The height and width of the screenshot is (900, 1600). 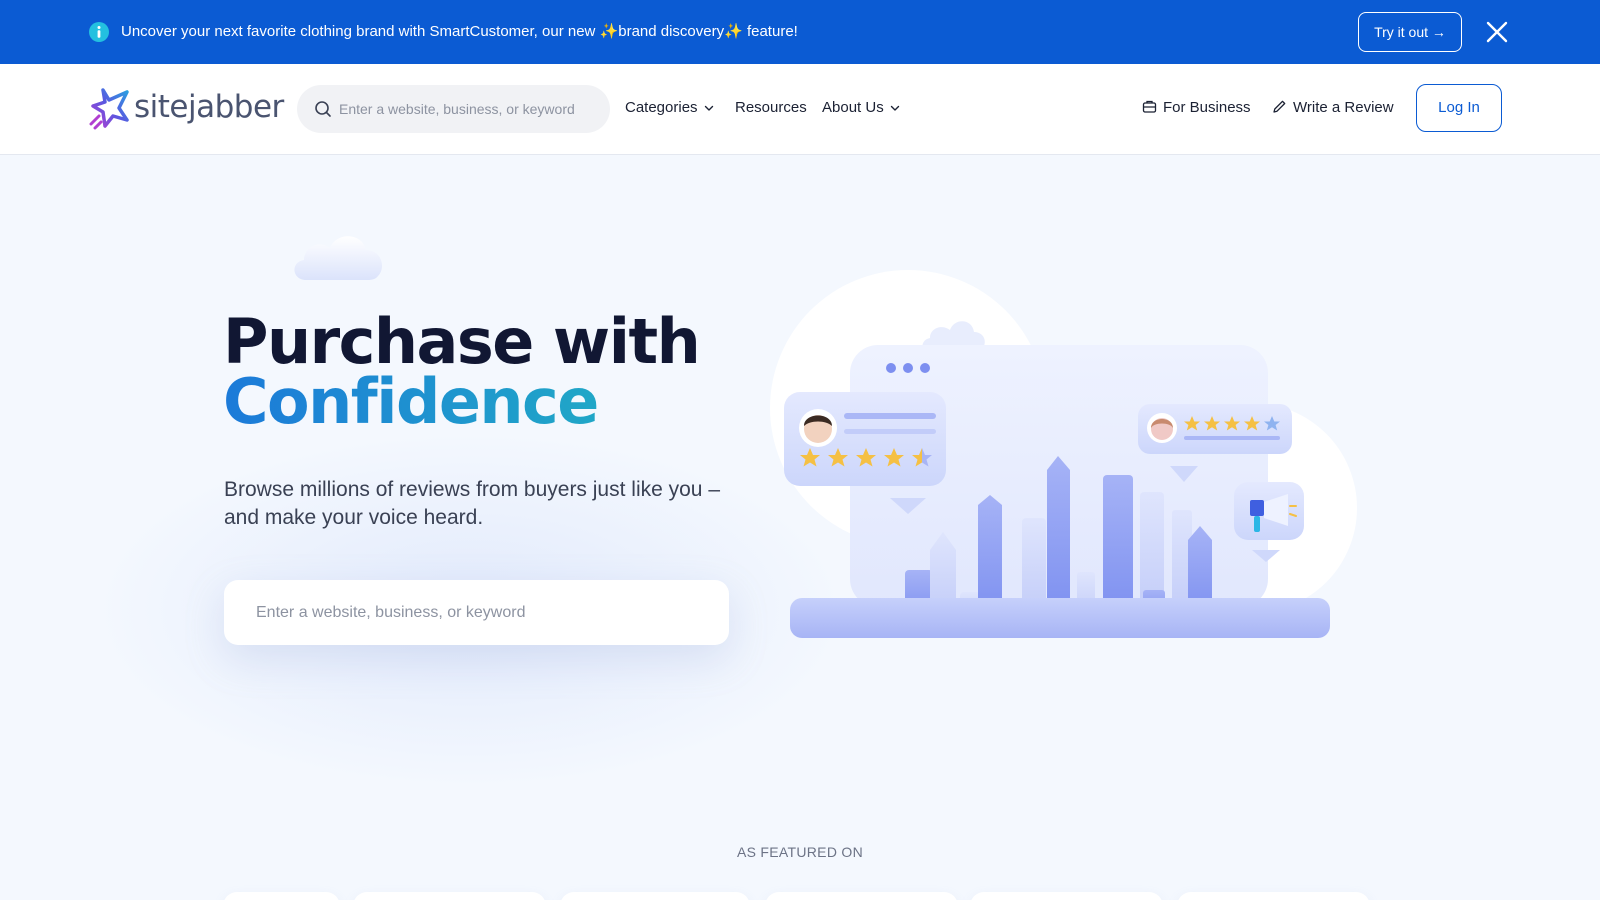 I want to click on sitejabber-logo: sitejabber, so click(x=186, y=109).